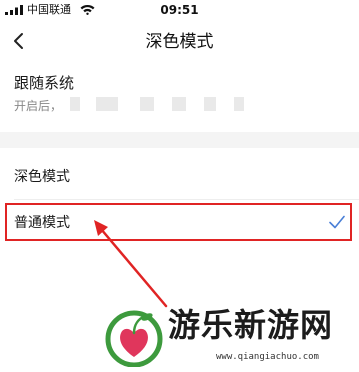 The height and width of the screenshot is (372, 359). Describe the element at coordinates (267, 357) in the screenshot. I see `watermark-url: www.qiangiachuo.com` at that location.